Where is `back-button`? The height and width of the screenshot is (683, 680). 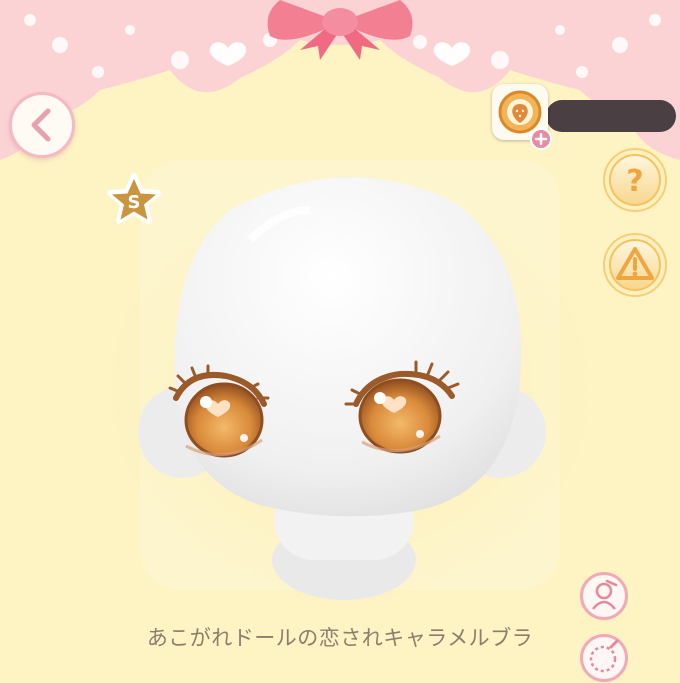
back-button is located at coordinates (42, 125).